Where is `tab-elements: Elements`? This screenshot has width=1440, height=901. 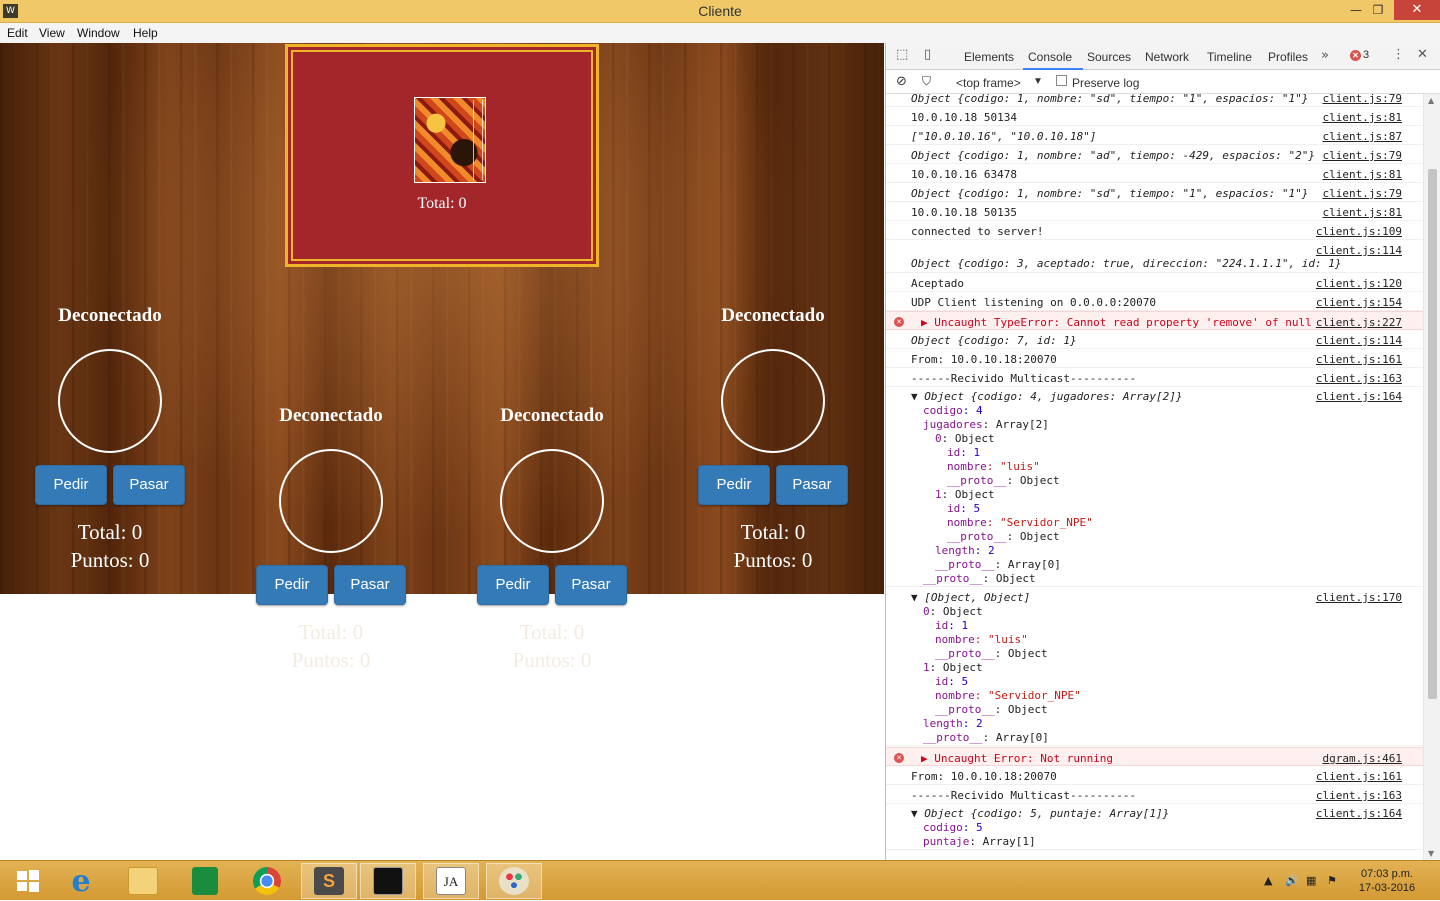 tab-elements: Elements is located at coordinates (989, 57).